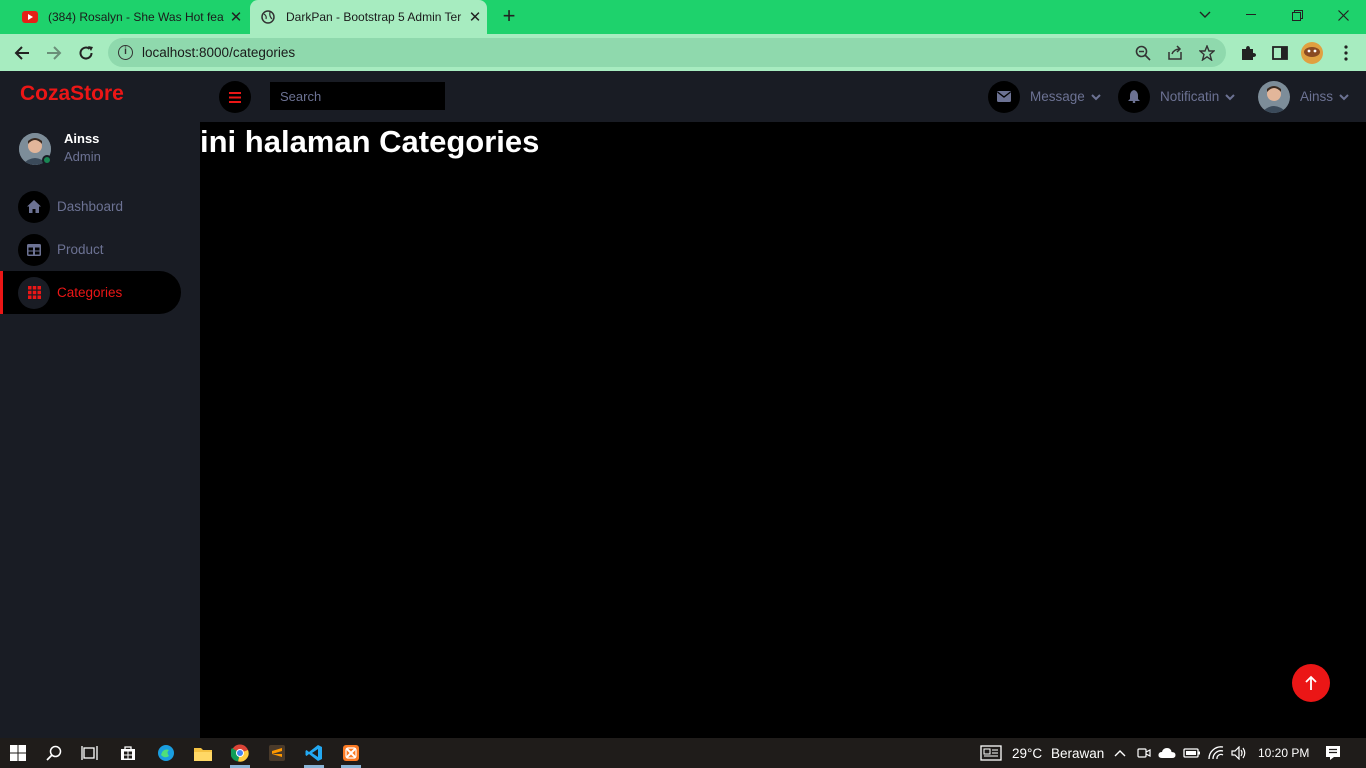  I want to click on weather-icon, so click(991, 753).